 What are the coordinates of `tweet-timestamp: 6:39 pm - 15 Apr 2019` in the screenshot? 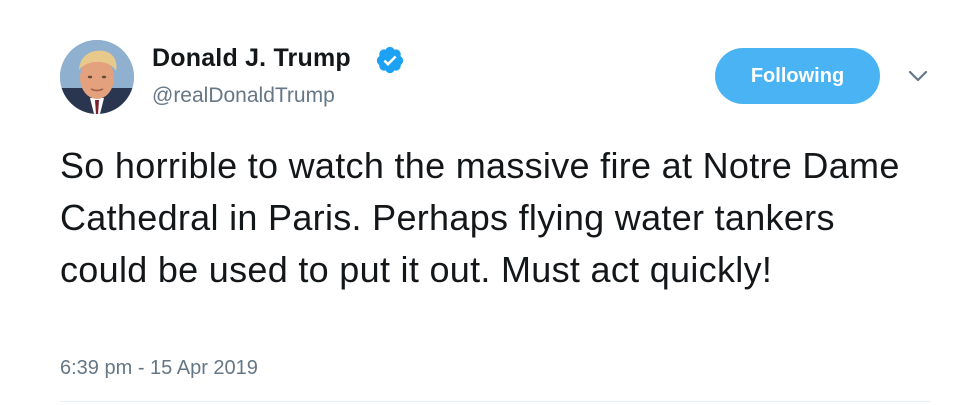 It's located at (159, 368).